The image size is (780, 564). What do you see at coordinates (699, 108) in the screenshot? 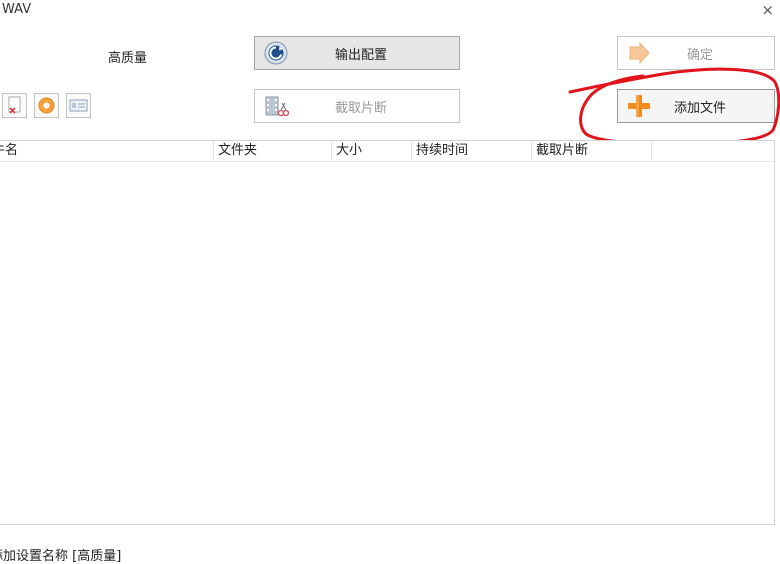
I see `add-file-label: 添加文件` at bounding box center [699, 108].